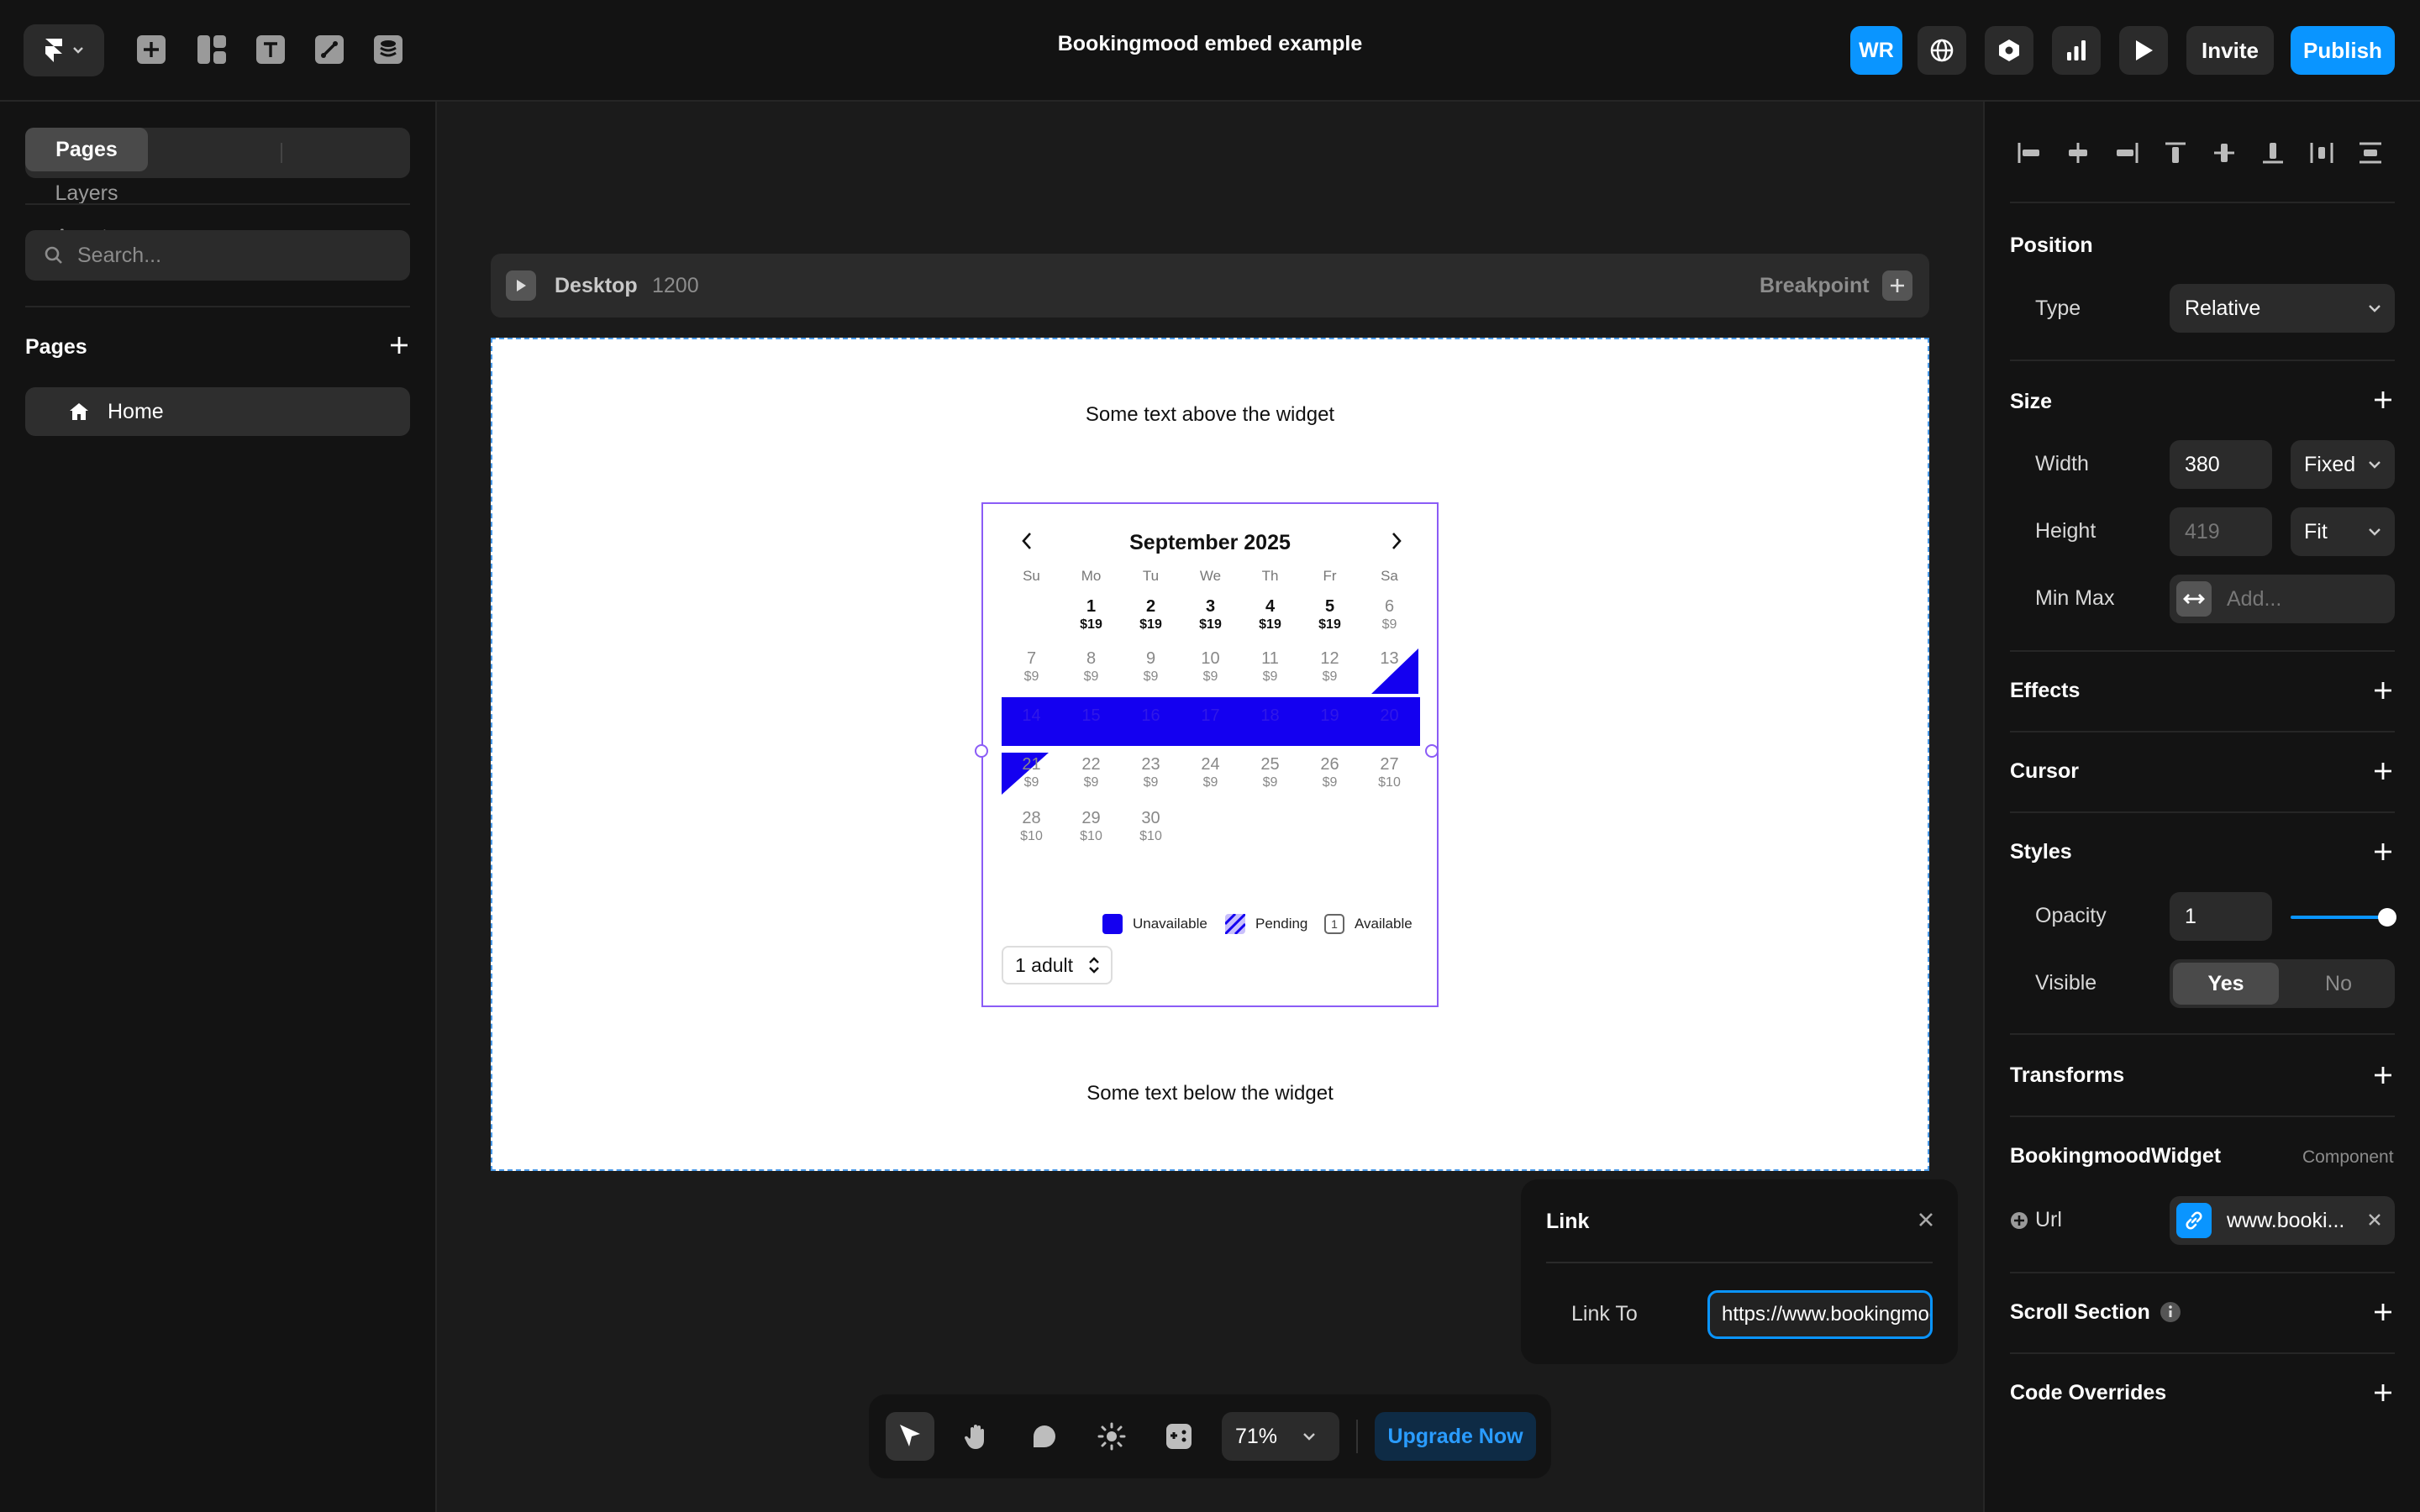 This screenshot has width=2420, height=1512. Describe the element at coordinates (2343, 531) in the screenshot. I see `height-mode-select: Fit` at that location.